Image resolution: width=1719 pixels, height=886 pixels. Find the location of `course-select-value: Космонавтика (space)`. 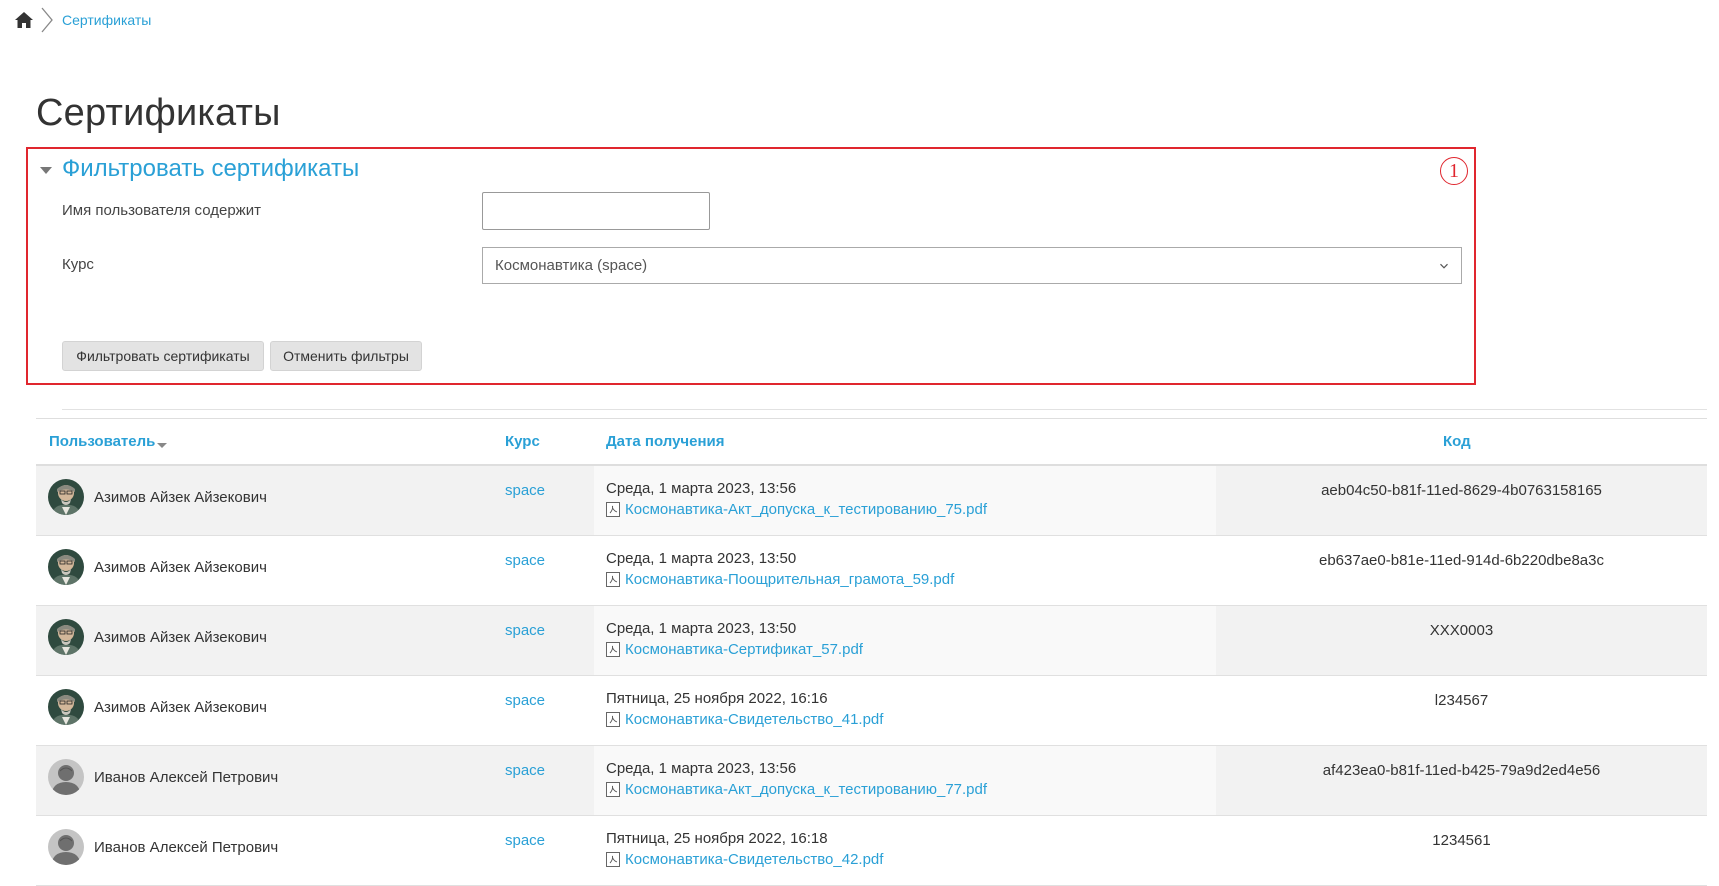

course-select-value: Космонавтика (space) is located at coordinates (571, 265).